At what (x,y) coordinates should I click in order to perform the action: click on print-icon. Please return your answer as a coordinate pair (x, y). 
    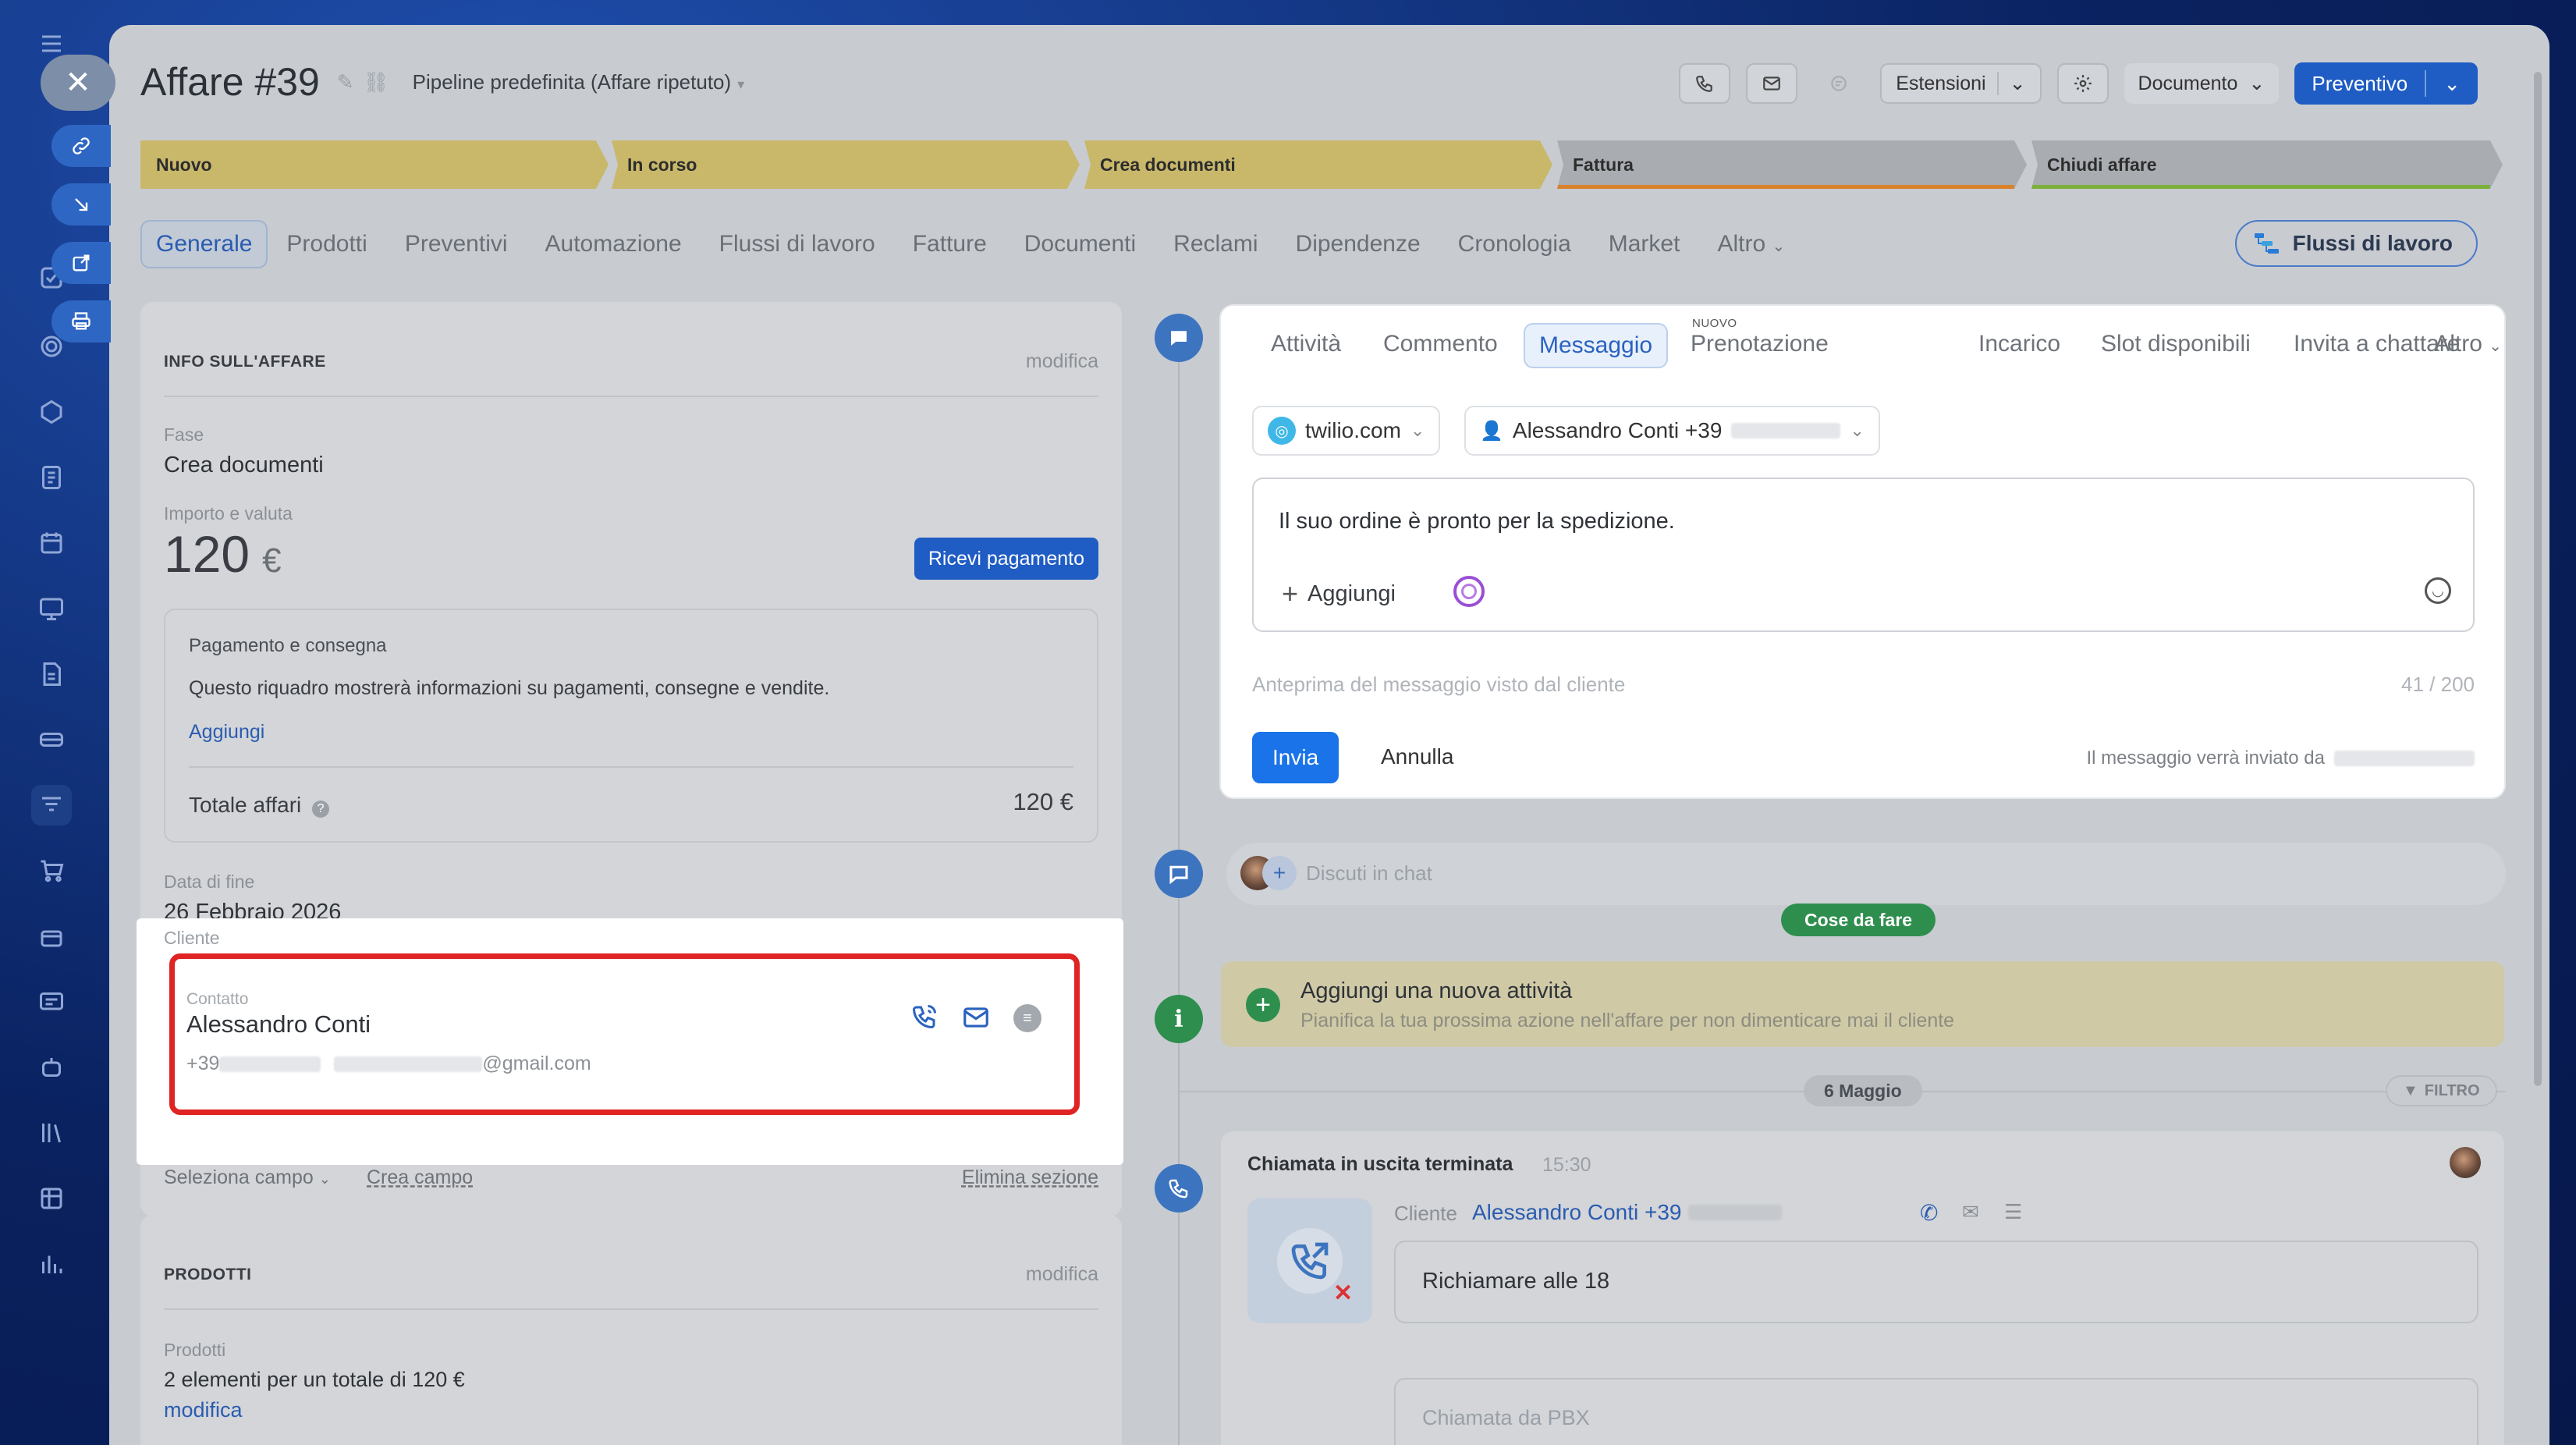
    Looking at the image, I should click on (81, 321).